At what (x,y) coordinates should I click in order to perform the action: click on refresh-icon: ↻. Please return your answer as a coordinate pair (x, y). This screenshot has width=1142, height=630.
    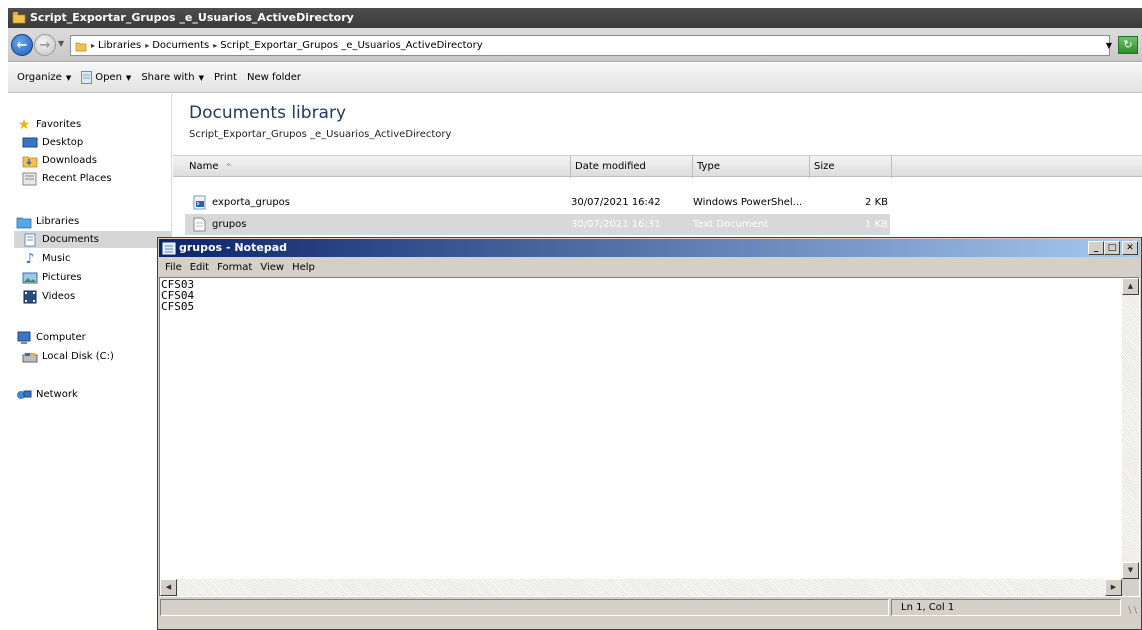
    Looking at the image, I should click on (1128, 44).